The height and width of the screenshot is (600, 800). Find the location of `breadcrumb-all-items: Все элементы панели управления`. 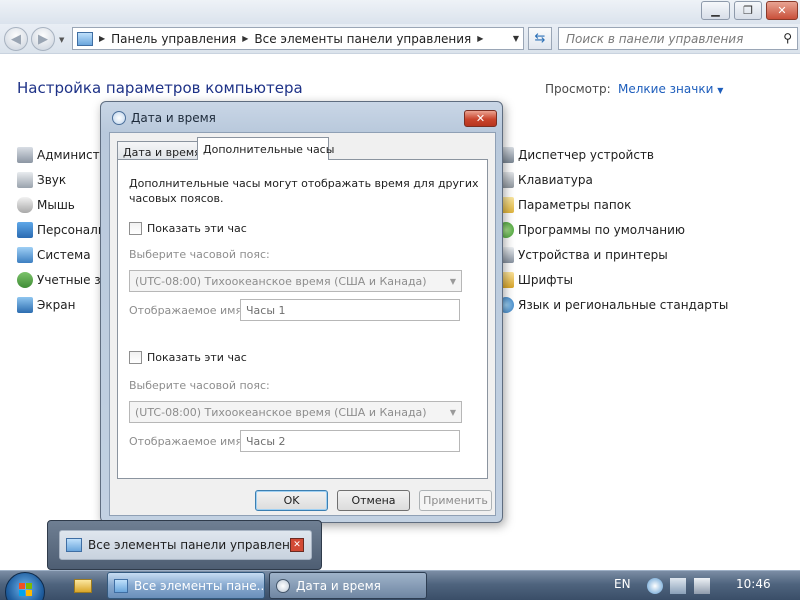

breadcrumb-all-items: Все элементы панели управления is located at coordinates (362, 39).